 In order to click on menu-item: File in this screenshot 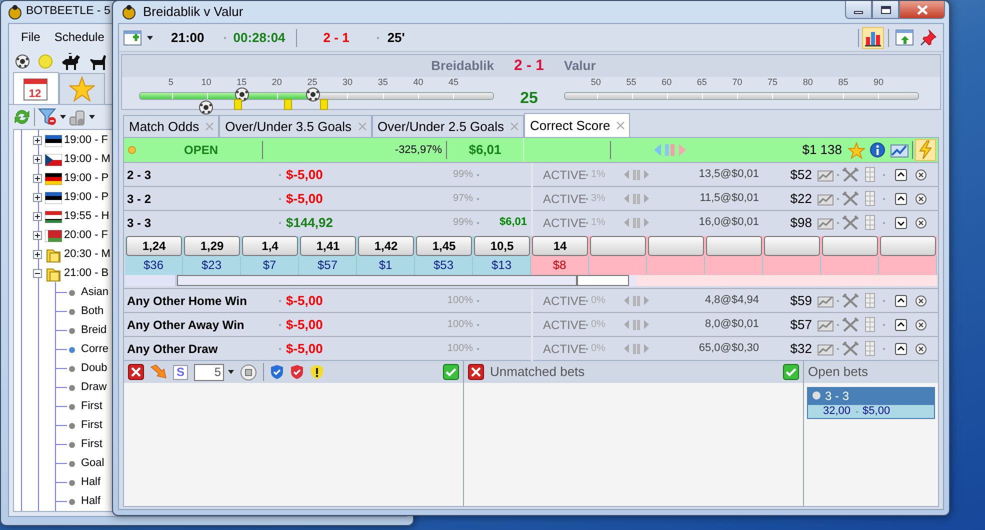, I will do `click(30, 37)`.